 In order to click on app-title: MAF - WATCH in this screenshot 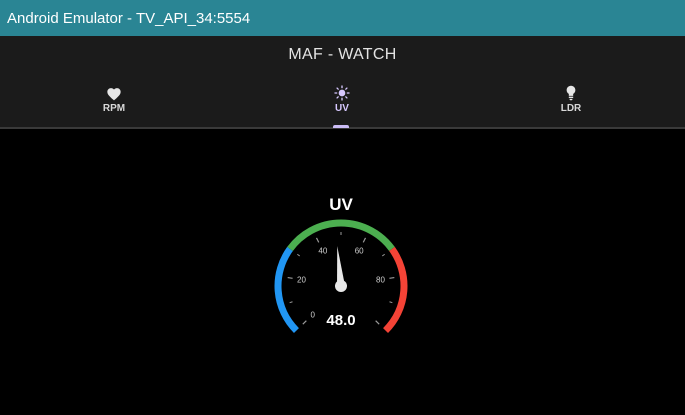, I will do `click(342, 54)`.